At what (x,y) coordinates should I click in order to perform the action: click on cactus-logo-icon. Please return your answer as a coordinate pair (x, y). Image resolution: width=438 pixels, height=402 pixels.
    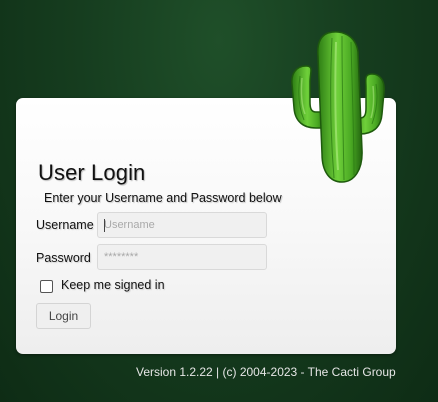
    Looking at the image, I should click on (338, 107).